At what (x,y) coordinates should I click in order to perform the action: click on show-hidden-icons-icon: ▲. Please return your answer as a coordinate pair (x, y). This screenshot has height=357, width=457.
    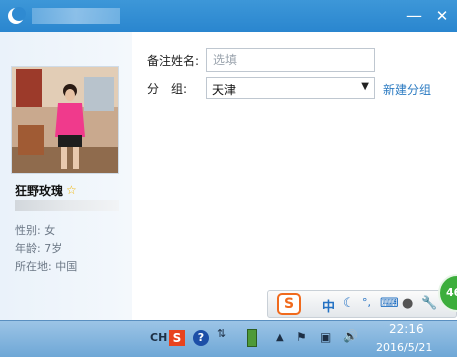
    Looking at the image, I should click on (280, 337).